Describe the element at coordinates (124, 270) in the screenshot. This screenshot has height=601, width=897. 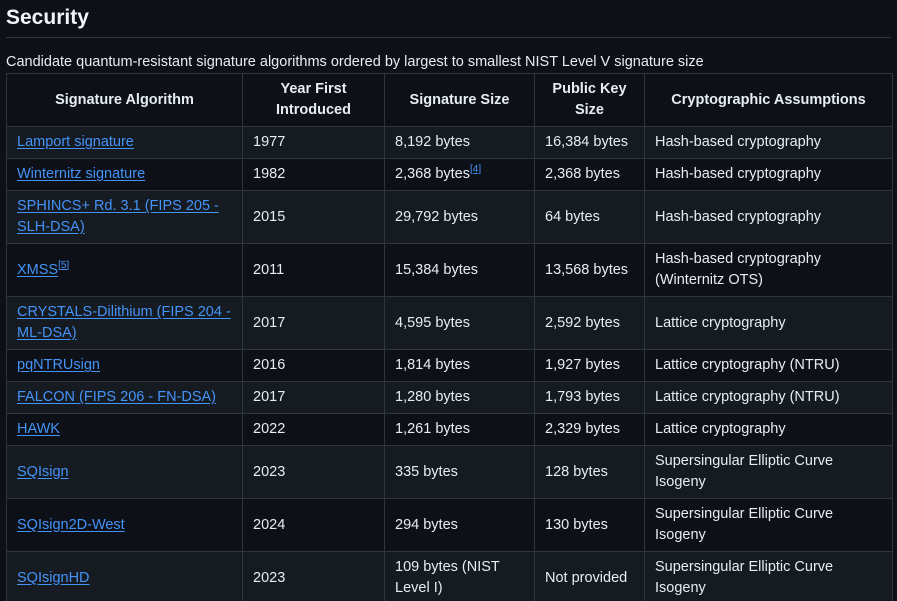
I see `cell-algorithm: XMSS[5]` at that location.